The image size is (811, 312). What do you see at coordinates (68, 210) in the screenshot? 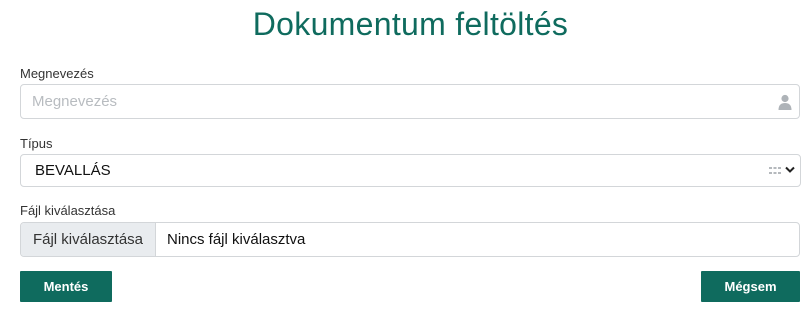
I see `file-label: Fájl kiválasztása` at bounding box center [68, 210].